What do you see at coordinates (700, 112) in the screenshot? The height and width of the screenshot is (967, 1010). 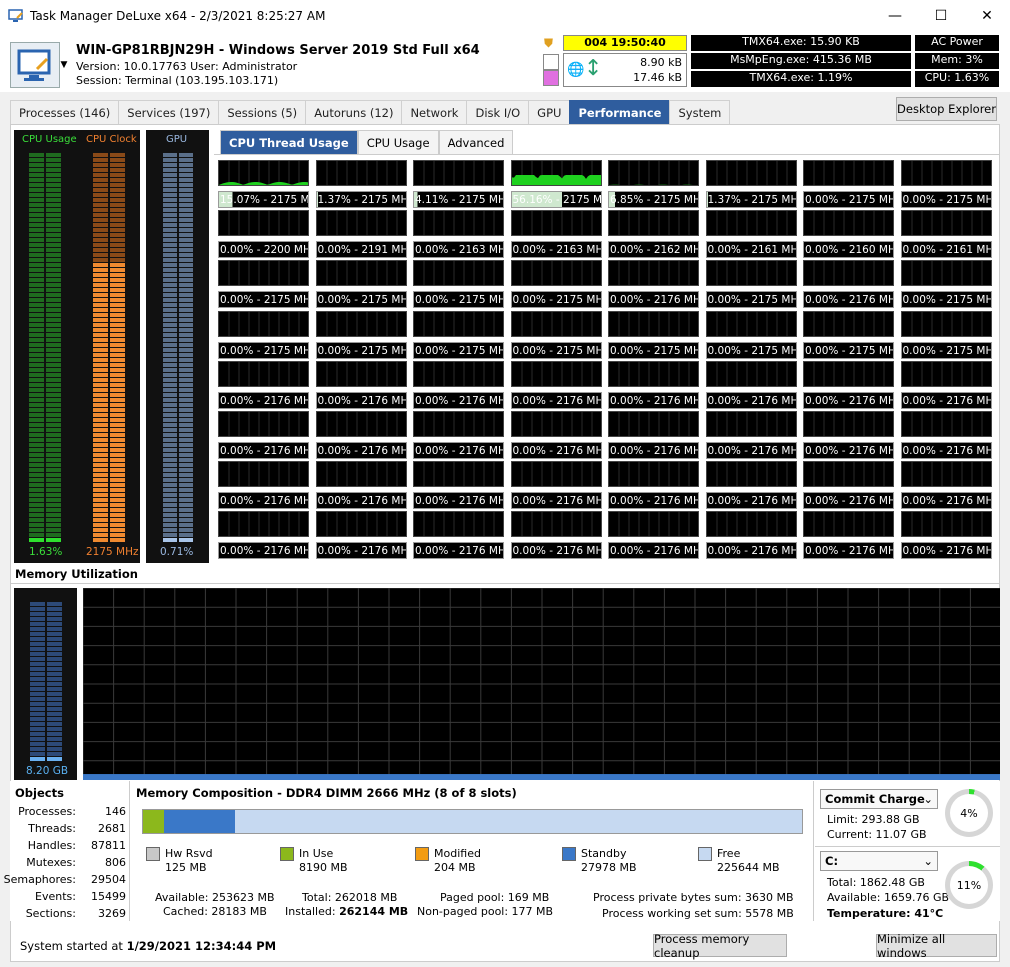 I see `tab-system: System` at bounding box center [700, 112].